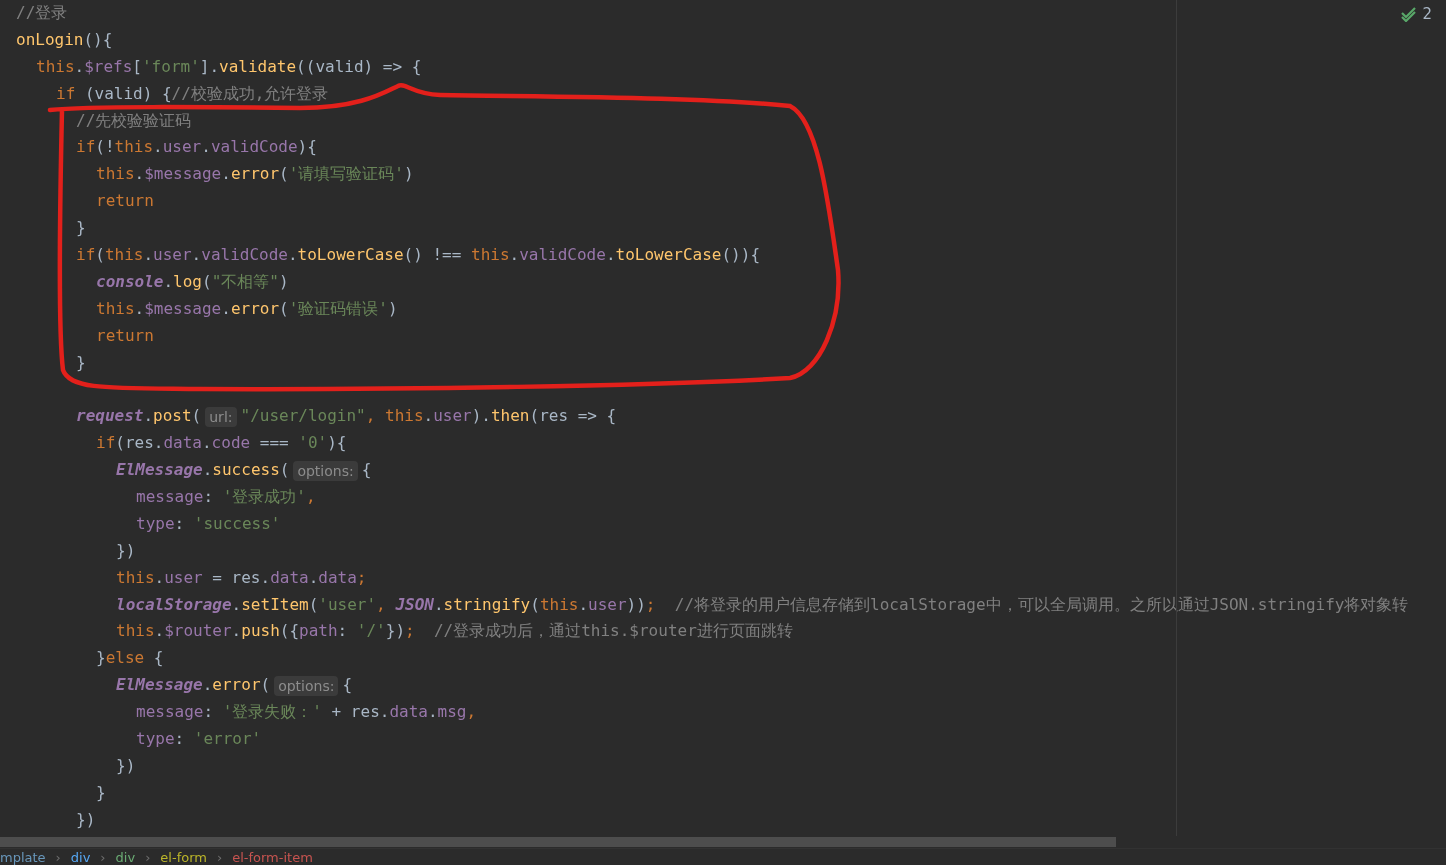  I want to click on code-text: if(this.user.validCode.toLowerCase() !== this.validCode.toLowerCase()){, so click(418, 255).